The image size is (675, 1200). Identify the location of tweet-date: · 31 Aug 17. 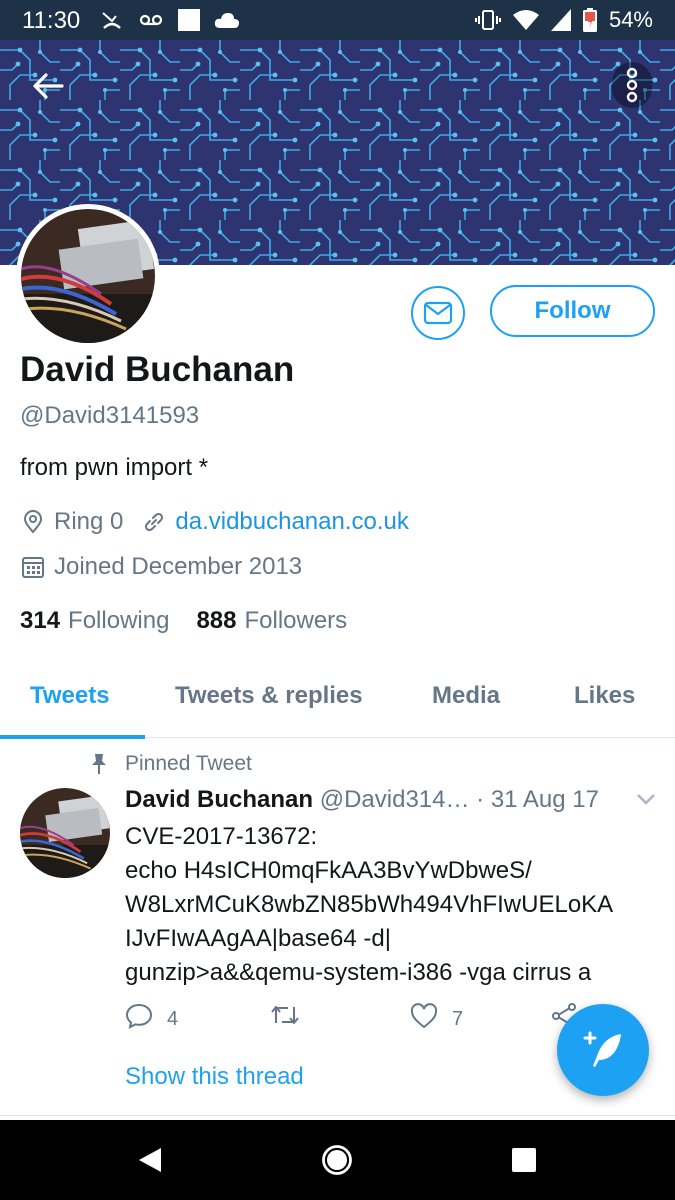
(537, 799).